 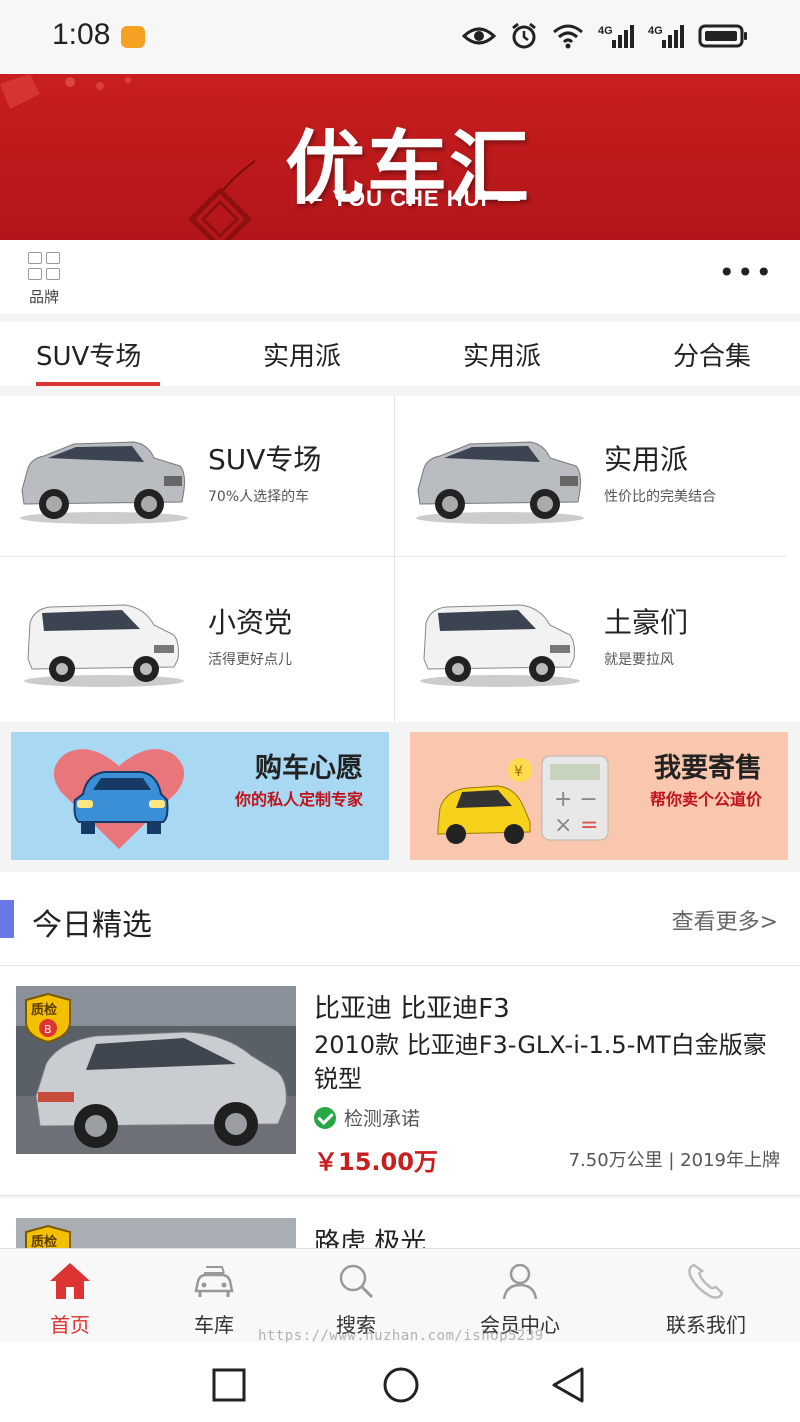 What do you see at coordinates (479, 36) in the screenshot?
I see `eye-icon` at bounding box center [479, 36].